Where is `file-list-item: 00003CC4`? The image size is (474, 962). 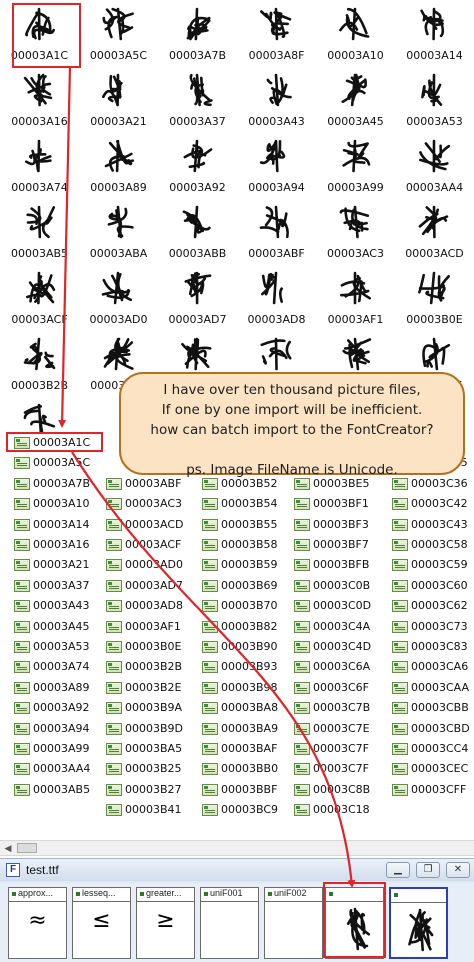 file-list-item: 00003CC4 is located at coordinates (425, 748).